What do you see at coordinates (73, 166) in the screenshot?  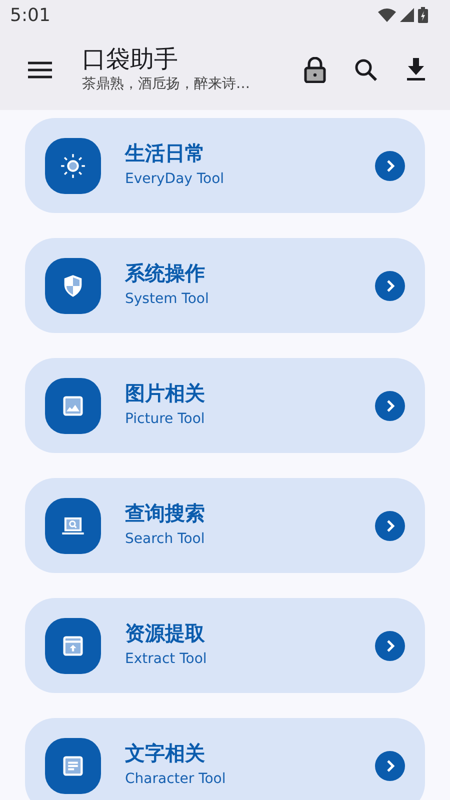 I see `sun-icon` at bounding box center [73, 166].